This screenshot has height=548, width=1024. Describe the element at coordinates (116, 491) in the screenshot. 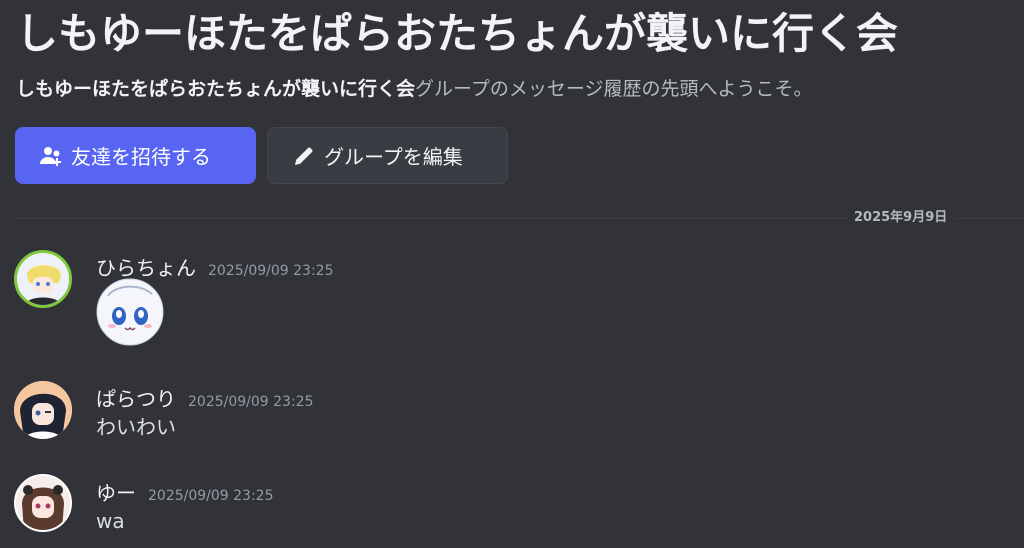

I see `username: ゆー` at that location.